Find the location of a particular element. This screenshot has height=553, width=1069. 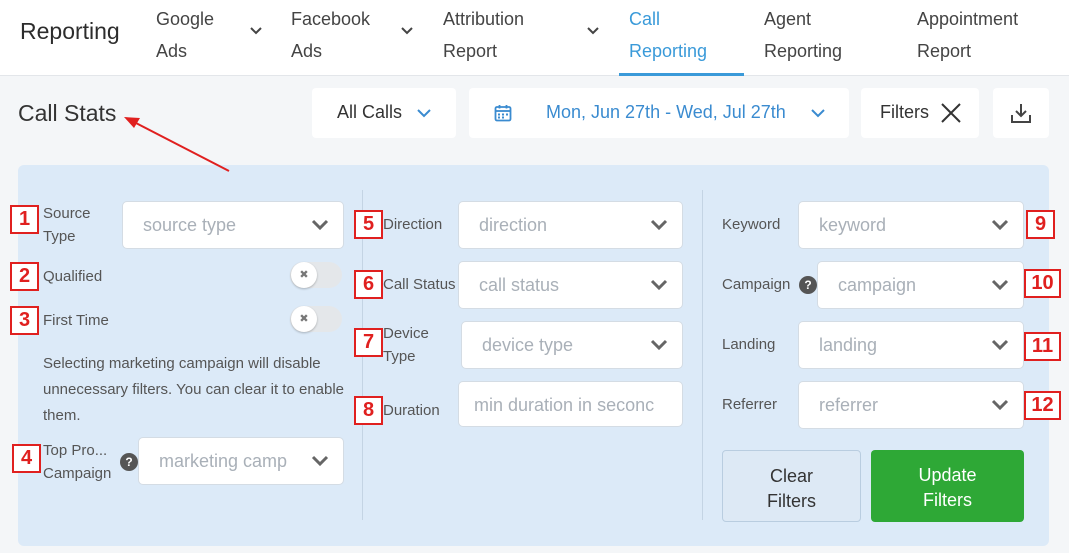

source-type-label: Source Type is located at coordinates (67, 225).